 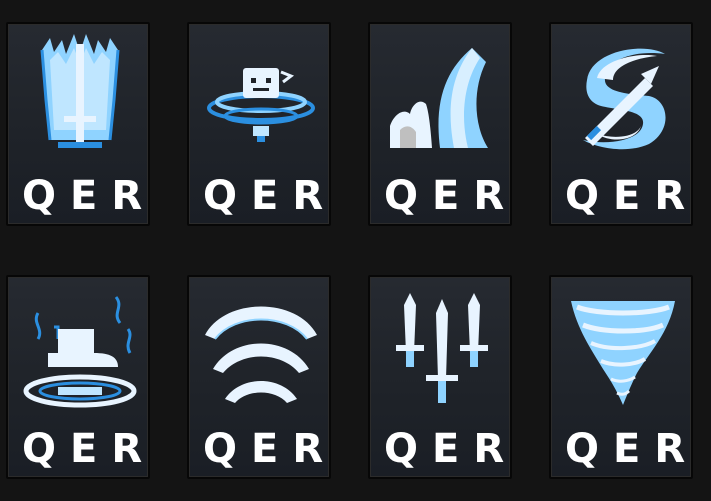 What do you see at coordinates (623, 349) in the screenshot?
I see `ice-tornado-icon` at bounding box center [623, 349].